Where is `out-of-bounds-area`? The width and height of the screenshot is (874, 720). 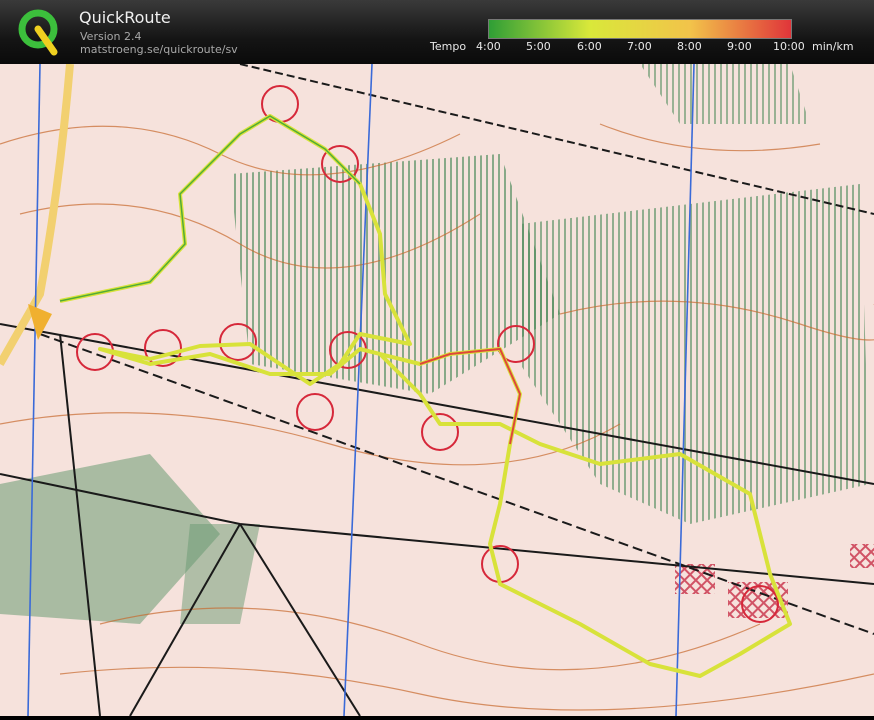 out-of-bounds-area is located at coordinates (862, 556).